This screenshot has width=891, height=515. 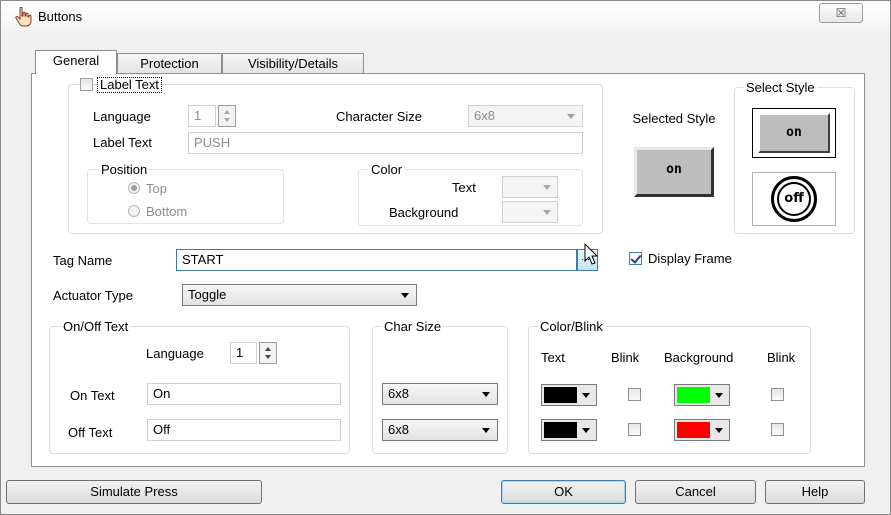 What do you see at coordinates (83, 260) in the screenshot?
I see `tag-name-label: Tag Name` at bounding box center [83, 260].